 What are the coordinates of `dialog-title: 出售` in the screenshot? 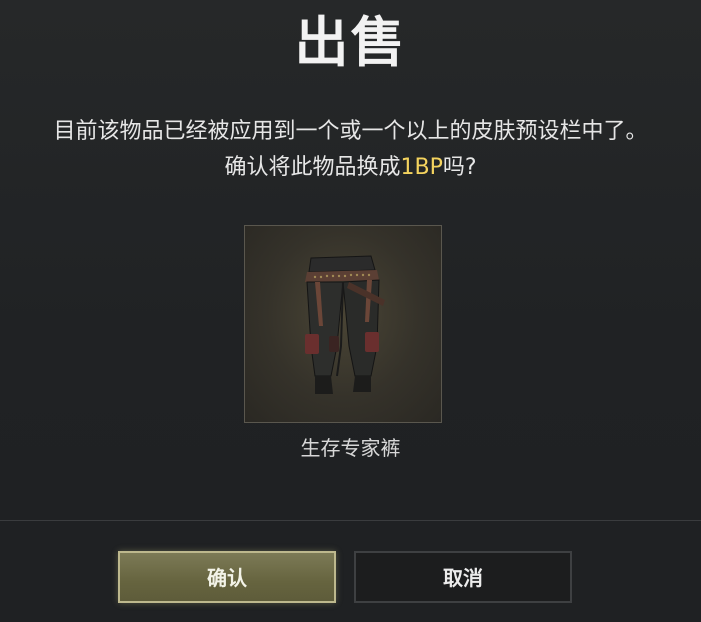 It's located at (350, 42).